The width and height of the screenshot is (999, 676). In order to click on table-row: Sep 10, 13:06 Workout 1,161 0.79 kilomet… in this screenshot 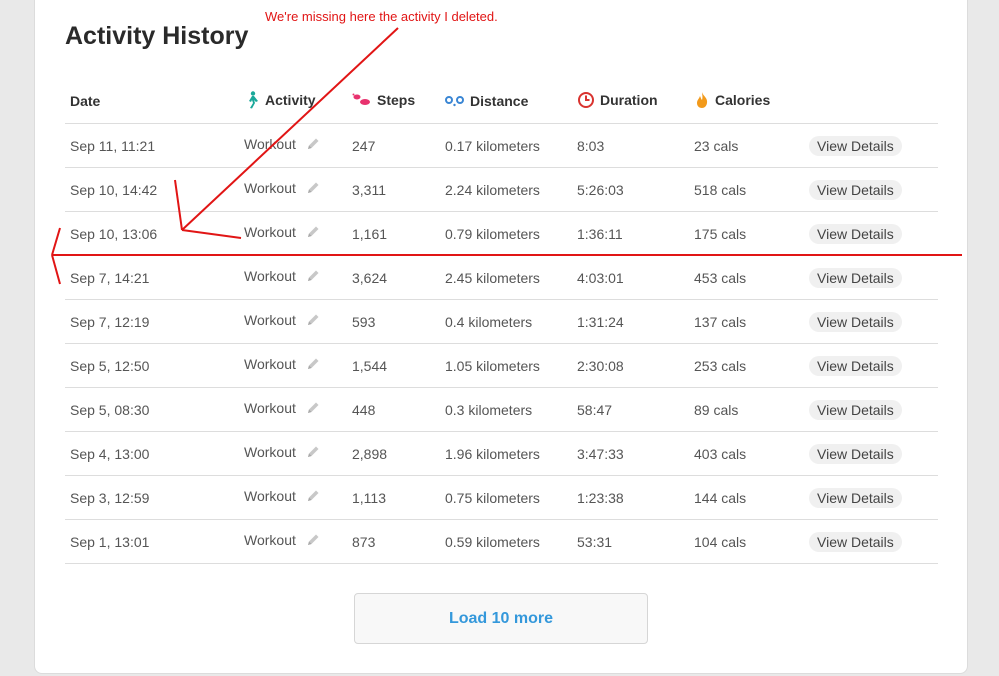, I will do `click(501, 233)`.